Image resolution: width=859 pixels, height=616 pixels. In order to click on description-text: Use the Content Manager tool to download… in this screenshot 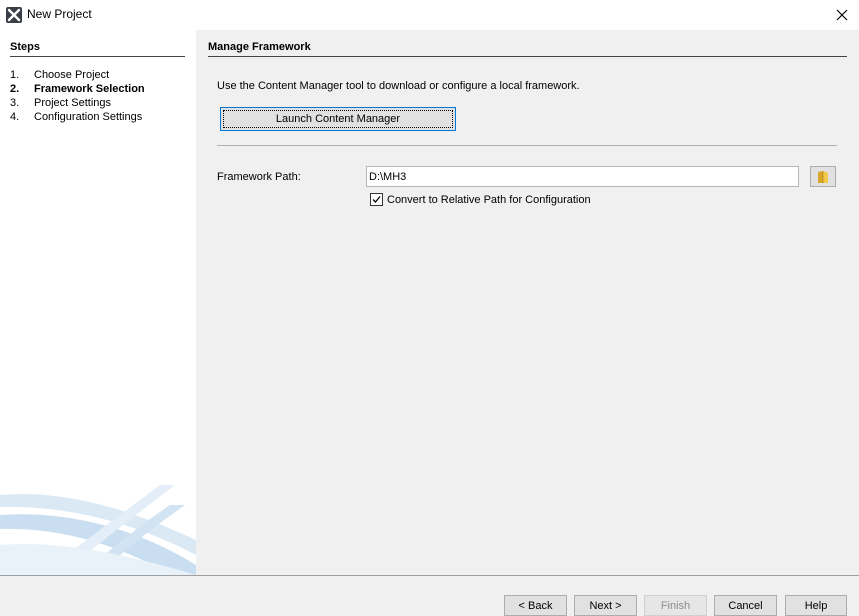, I will do `click(398, 86)`.